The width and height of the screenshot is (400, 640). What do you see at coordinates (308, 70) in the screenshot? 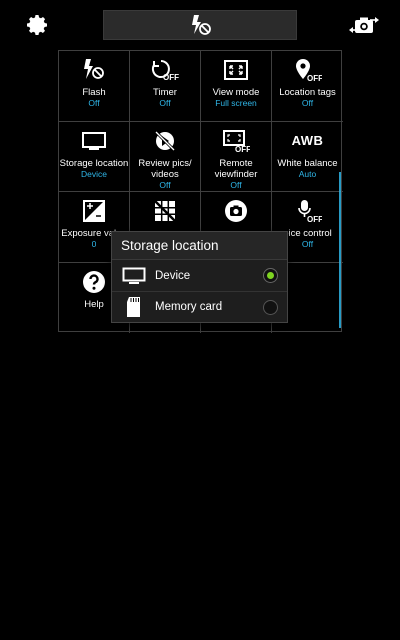
I see `location-tags-icon: OFF` at bounding box center [308, 70].